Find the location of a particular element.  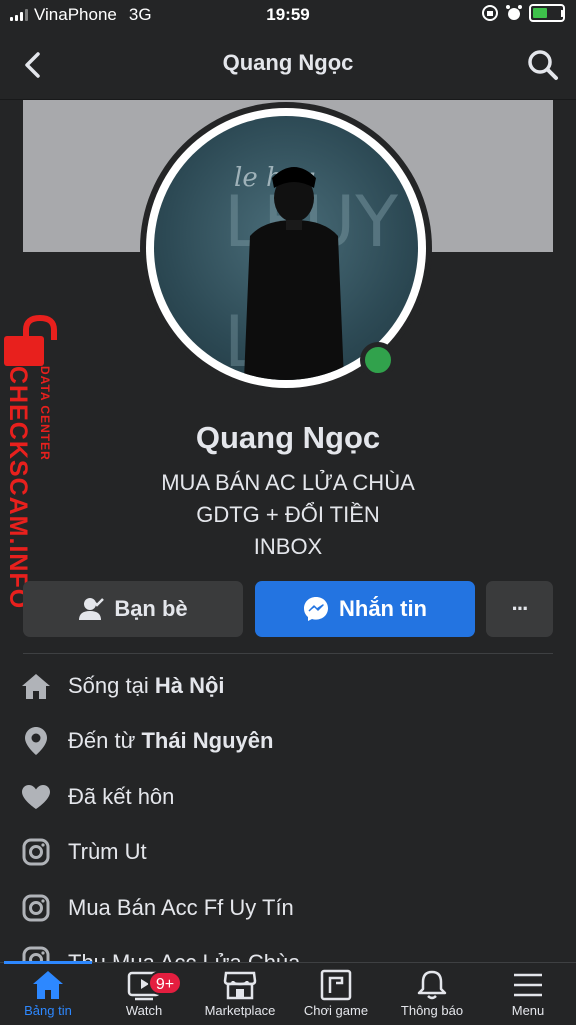

message-button: Nhắn tin is located at coordinates (365, 609).